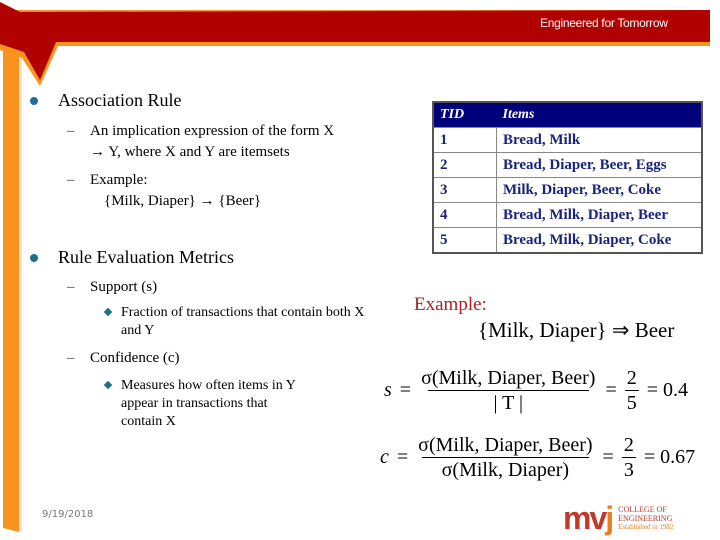  I want to click on text-line: {Milk, Diaper} → {Beer}, so click(183, 201).